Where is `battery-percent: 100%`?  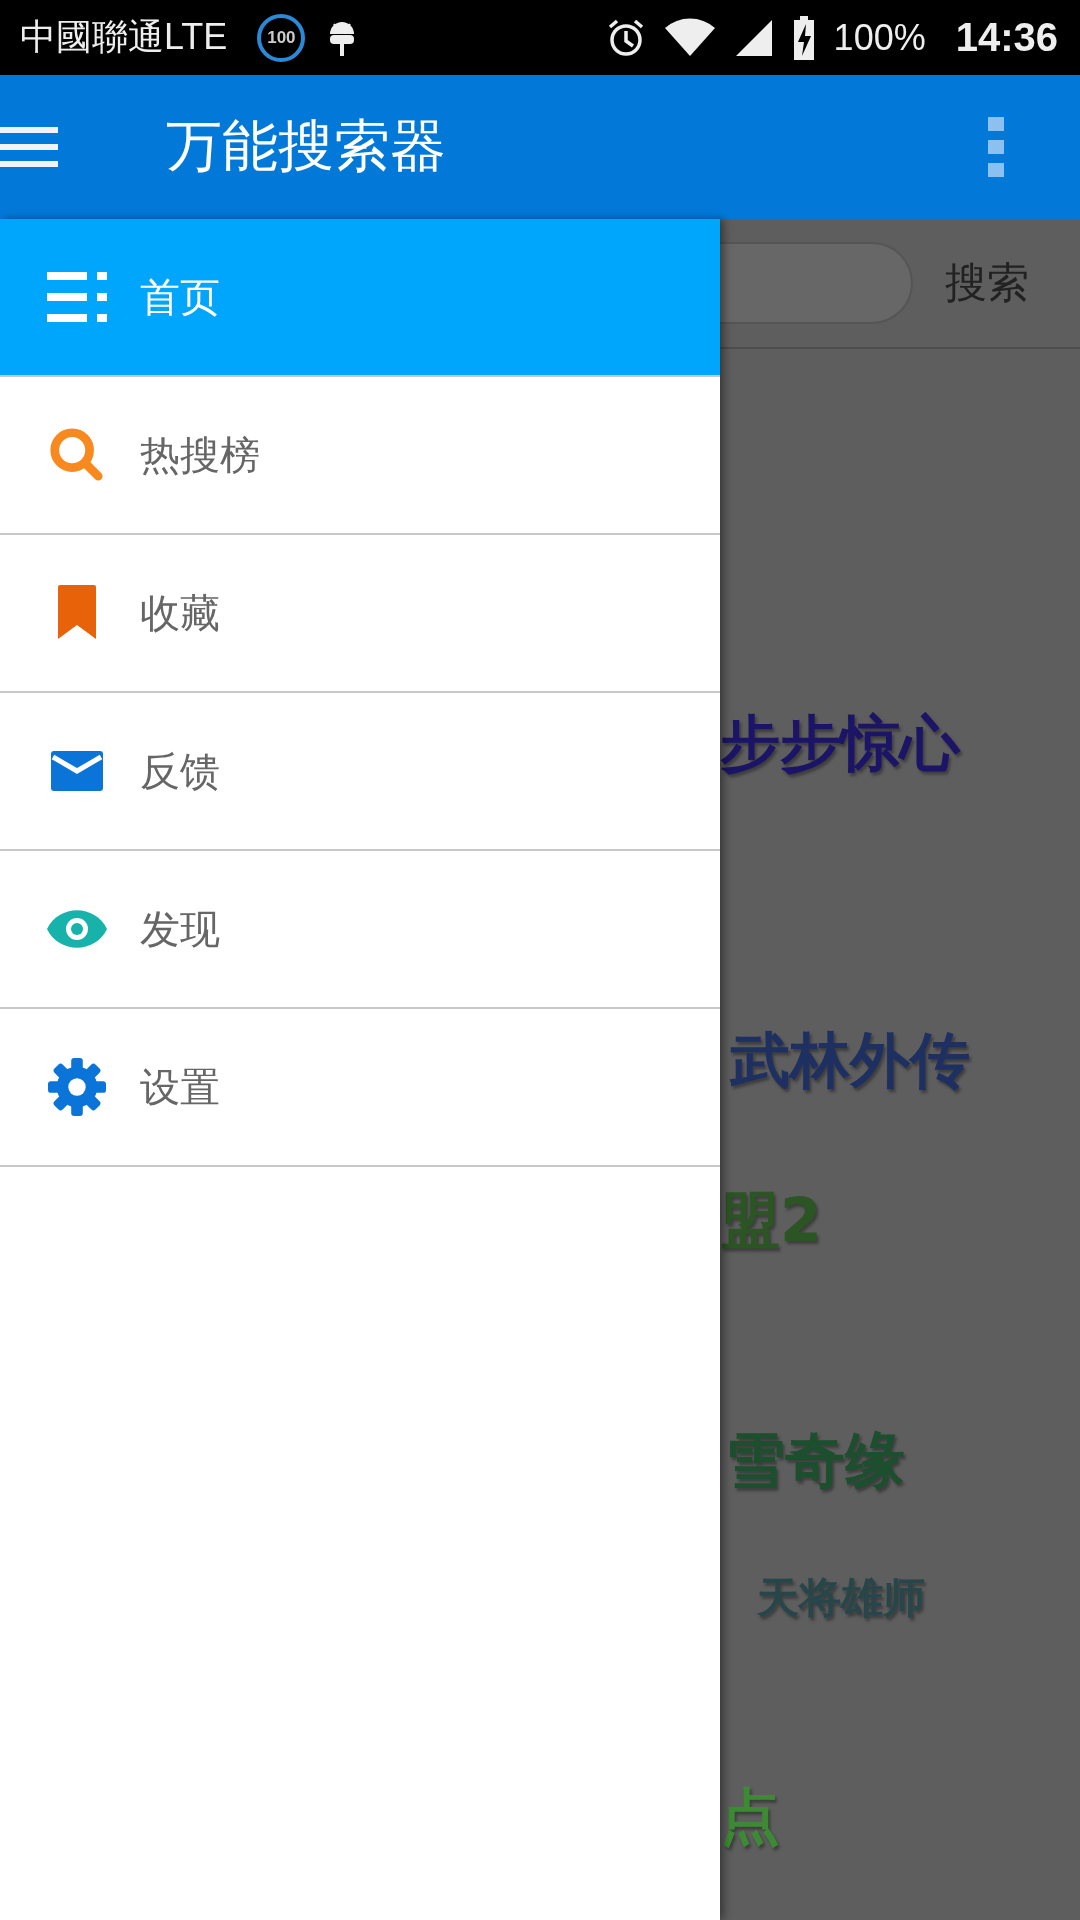 battery-percent: 100% is located at coordinates (879, 37).